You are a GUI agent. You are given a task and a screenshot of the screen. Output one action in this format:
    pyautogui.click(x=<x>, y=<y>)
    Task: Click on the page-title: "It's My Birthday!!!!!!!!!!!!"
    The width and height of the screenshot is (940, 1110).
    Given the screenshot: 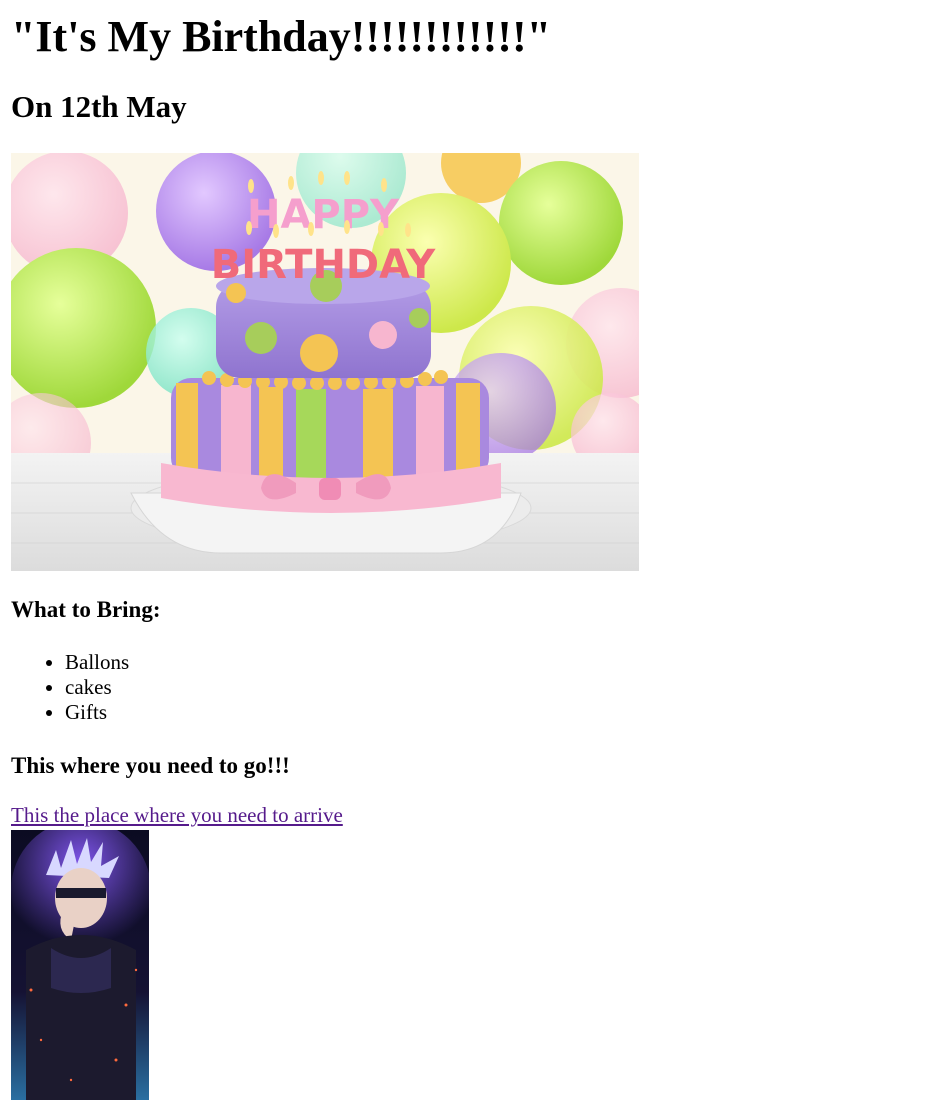 What is the action you would take?
    pyautogui.click(x=281, y=36)
    